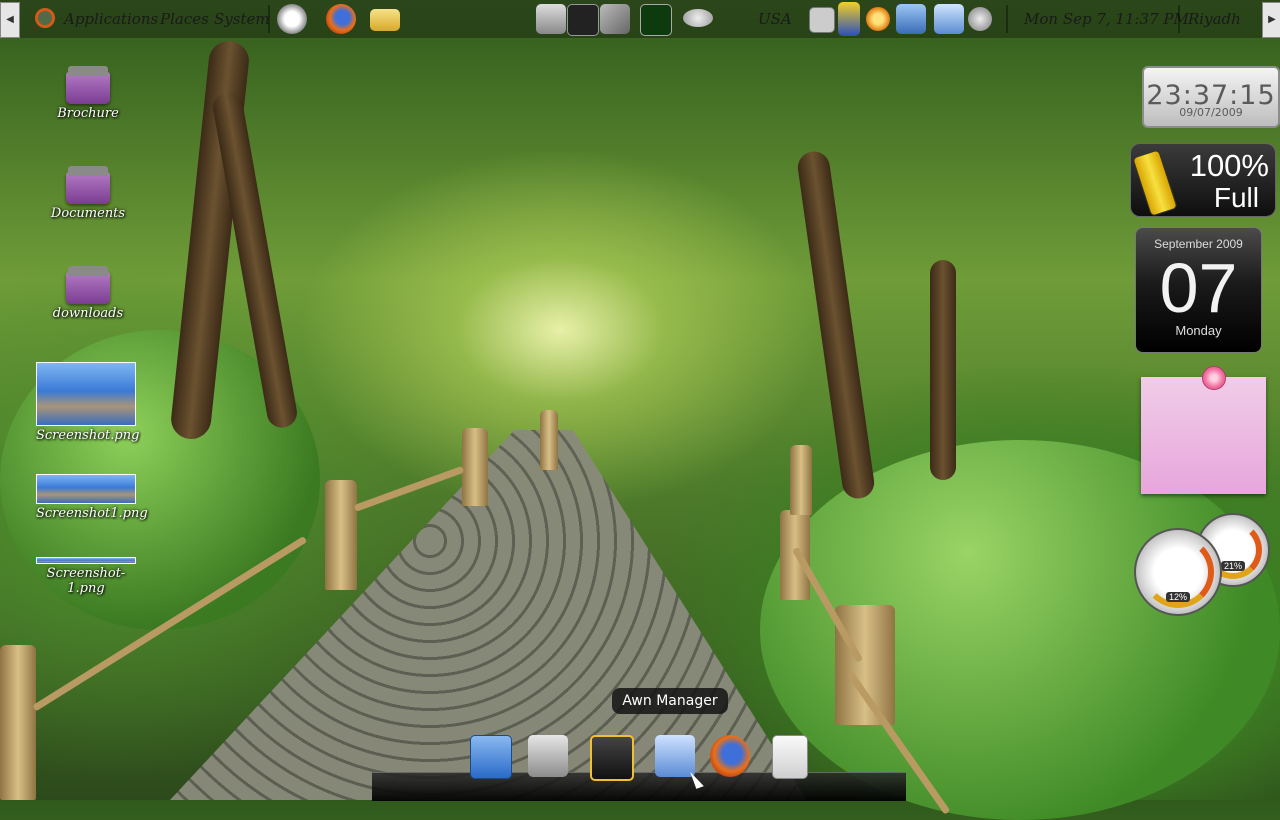 This screenshot has width=1280, height=820. Describe the element at coordinates (1214, 378) in the screenshot. I see `flower-pin-icon` at that location.